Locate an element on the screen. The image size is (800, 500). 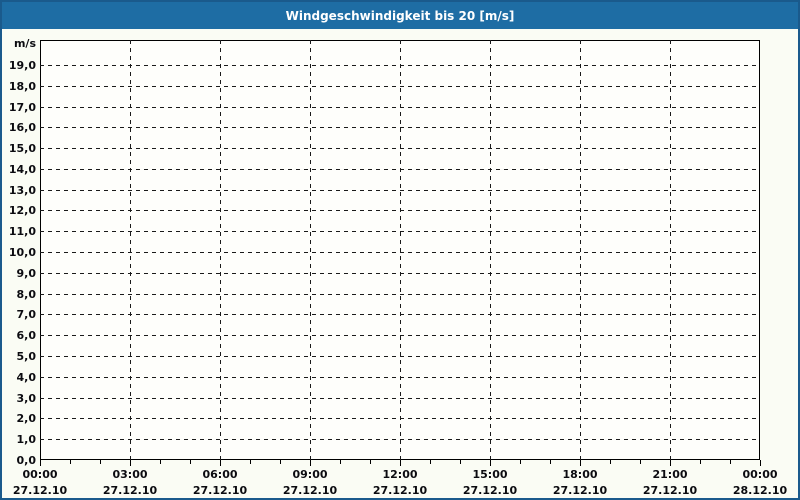
y-axis-tick-label: 0,0 is located at coordinates (26, 460).